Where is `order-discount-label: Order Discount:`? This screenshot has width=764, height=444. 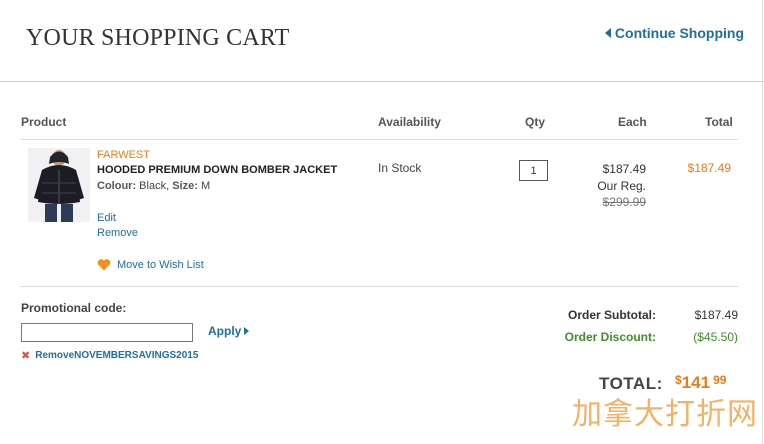 order-discount-label: Order Discount: is located at coordinates (610, 337).